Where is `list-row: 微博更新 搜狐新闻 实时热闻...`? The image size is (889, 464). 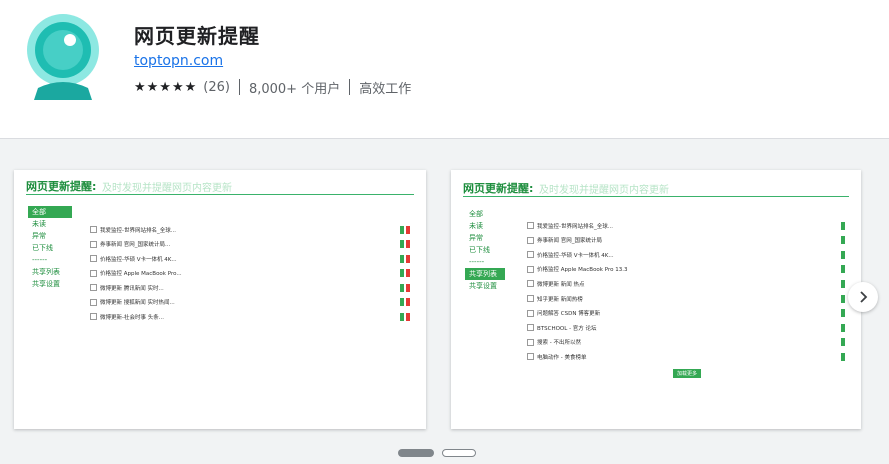
list-row: 微博更新 搜狐新闻 实时热闻... is located at coordinates (250, 302).